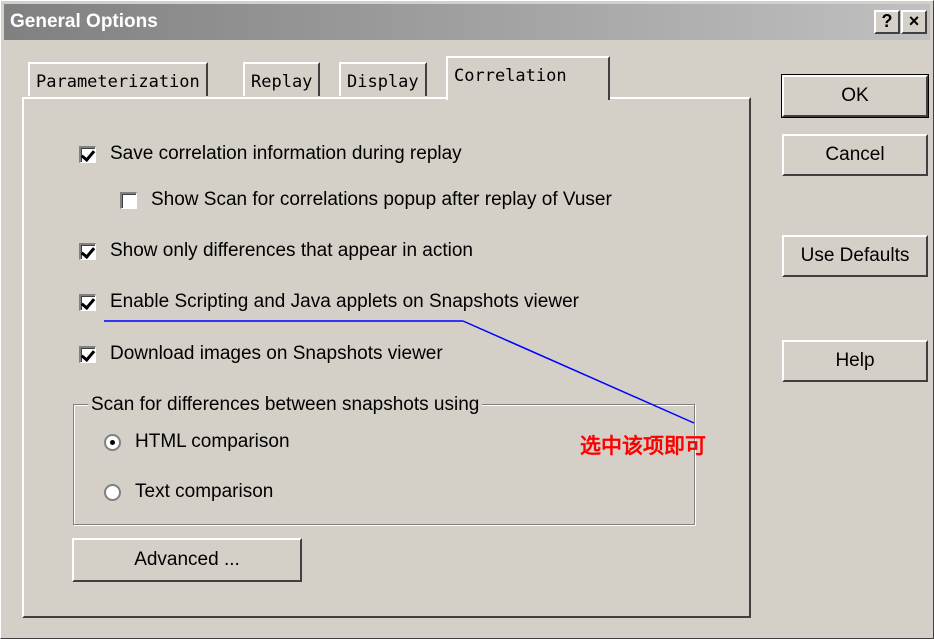  Describe the element at coordinates (887, 22) in the screenshot. I see `help-title-button: ?` at that location.